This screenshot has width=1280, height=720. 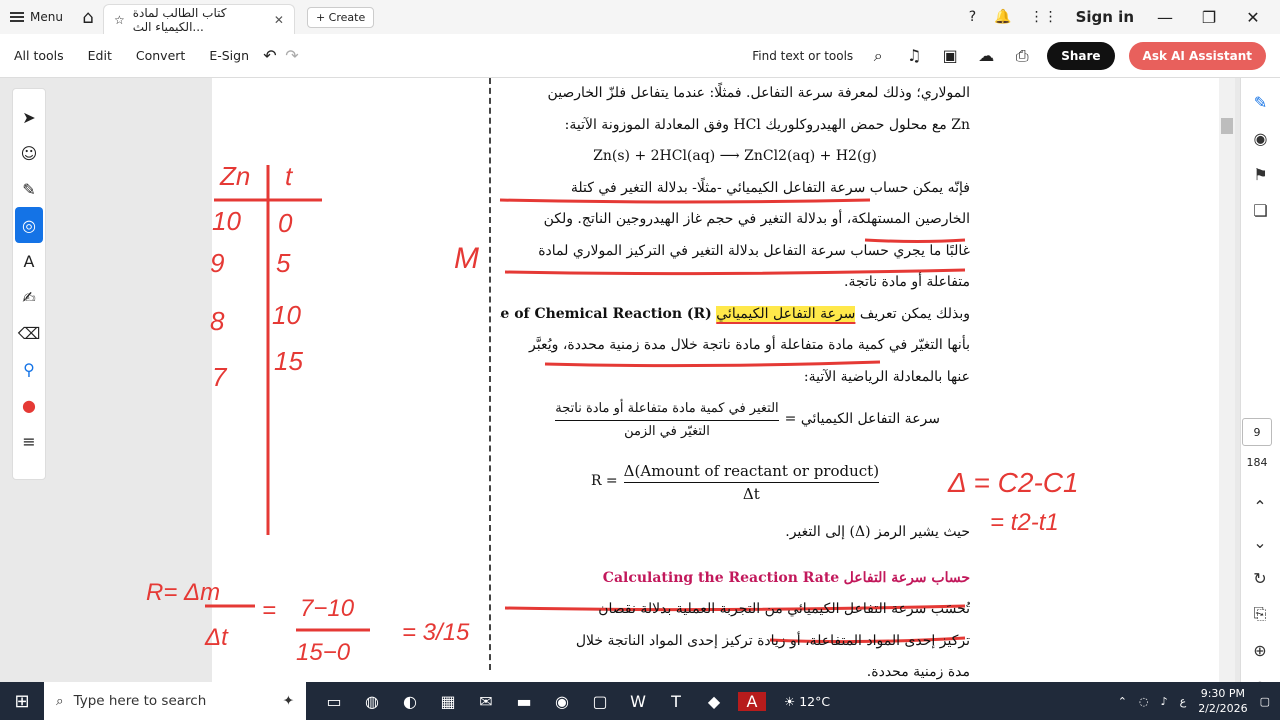 What do you see at coordinates (1081, 55) in the screenshot?
I see `share-button: Share` at bounding box center [1081, 55].